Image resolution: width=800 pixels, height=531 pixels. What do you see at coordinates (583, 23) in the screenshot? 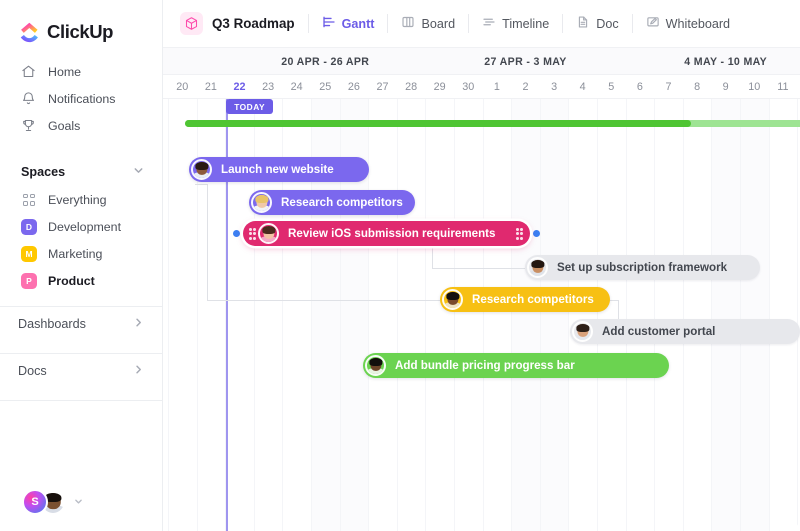
I see `doc-icon` at bounding box center [583, 23].